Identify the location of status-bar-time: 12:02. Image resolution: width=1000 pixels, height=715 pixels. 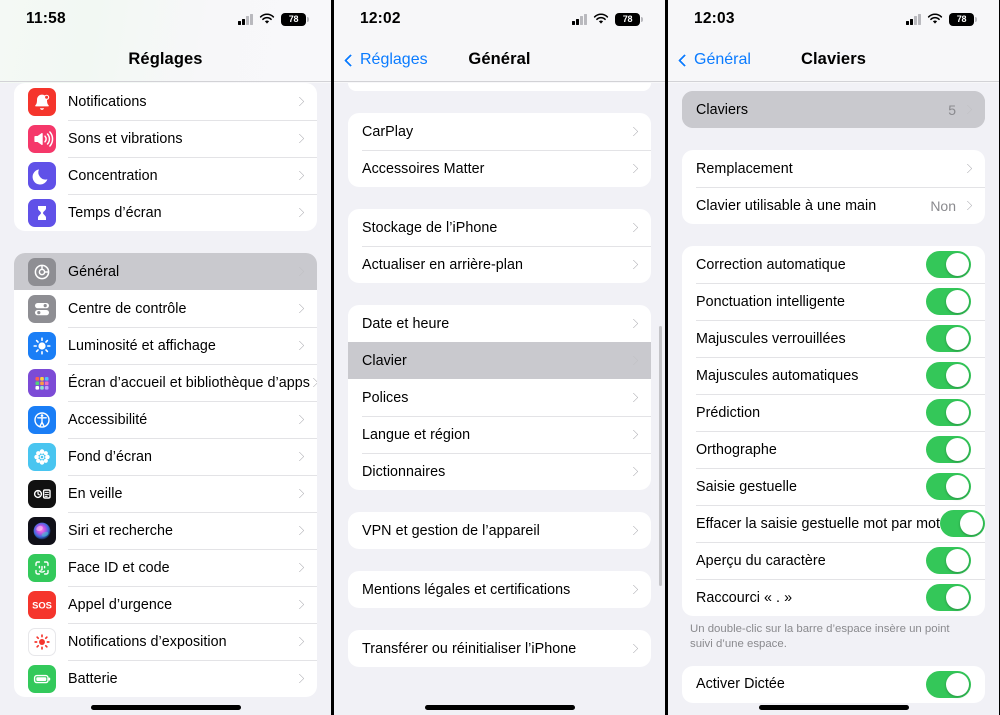
(380, 18).